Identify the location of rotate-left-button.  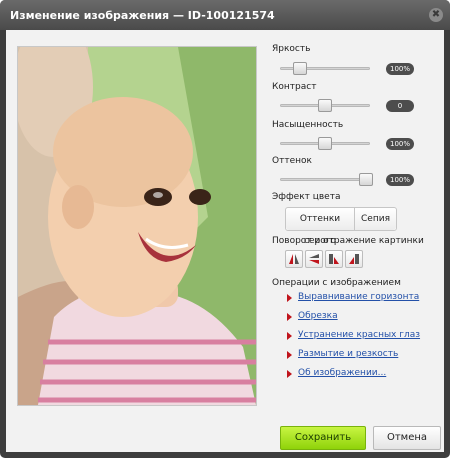
(334, 259).